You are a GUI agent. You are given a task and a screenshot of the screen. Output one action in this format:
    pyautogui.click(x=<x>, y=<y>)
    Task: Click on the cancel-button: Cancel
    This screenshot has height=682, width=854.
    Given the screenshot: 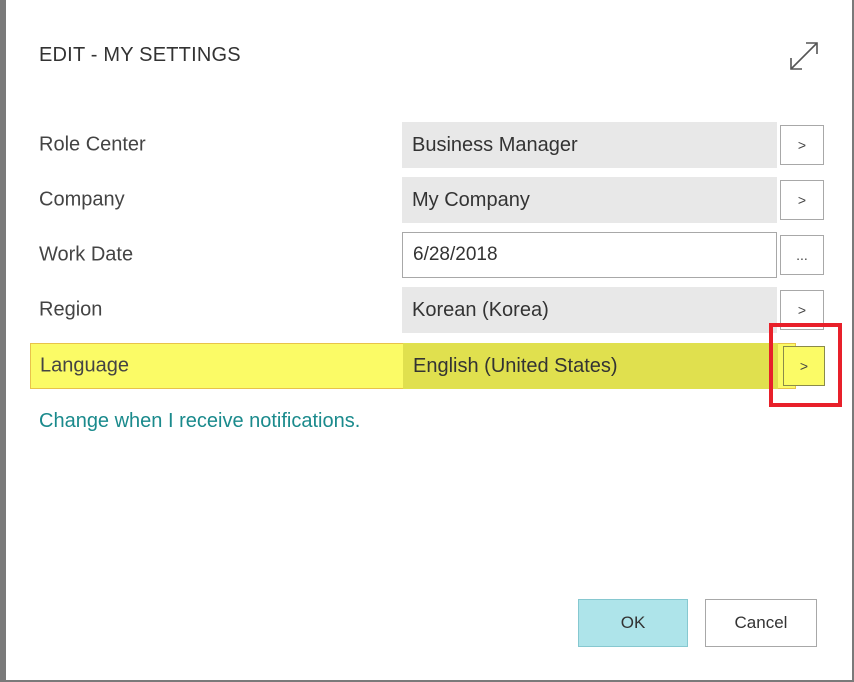 What is the action you would take?
    pyautogui.click(x=761, y=623)
    